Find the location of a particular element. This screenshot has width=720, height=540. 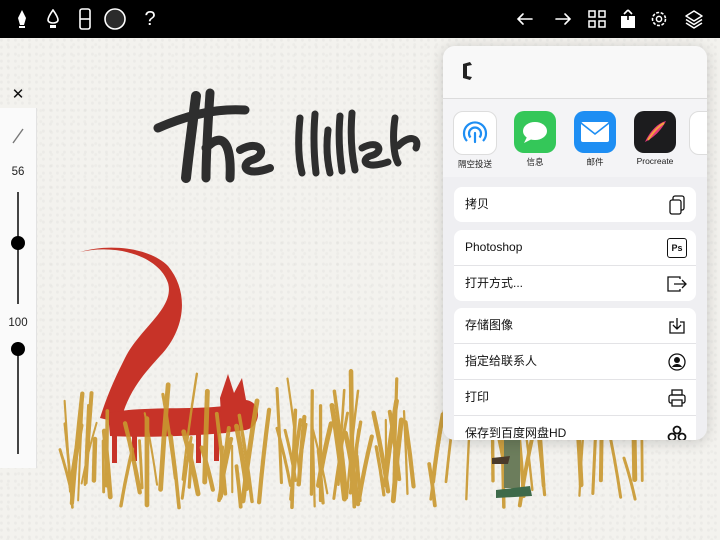

copy-icon is located at coordinates (677, 205).